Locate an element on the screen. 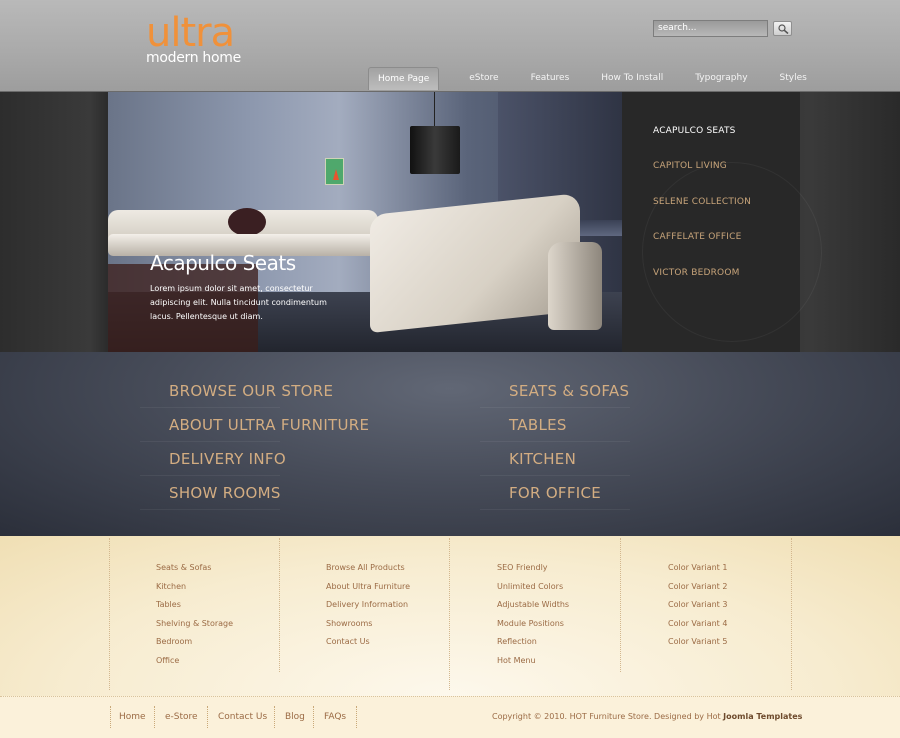 The width and height of the screenshot is (900, 738). footer-link-unlimited-colors: Unlimited Colors is located at coordinates (530, 586).